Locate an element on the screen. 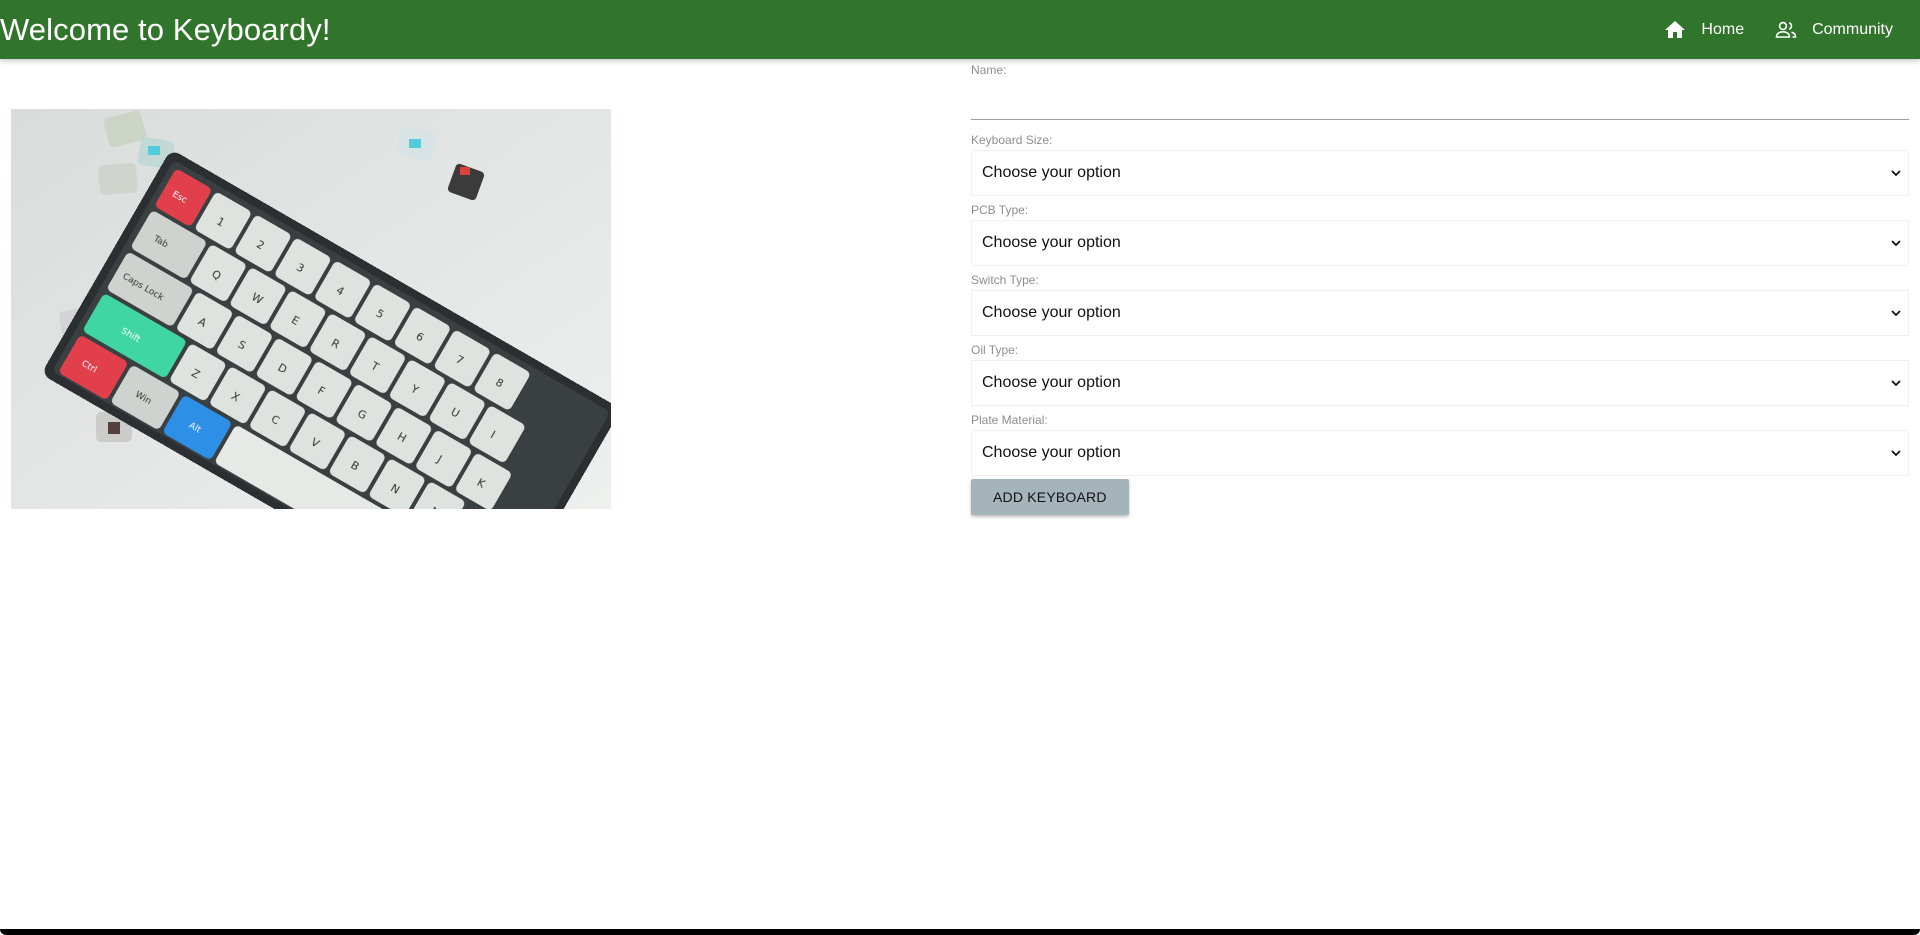 The height and width of the screenshot is (935, 1920). window-bottom-edge is located at coordinates (960, 929).